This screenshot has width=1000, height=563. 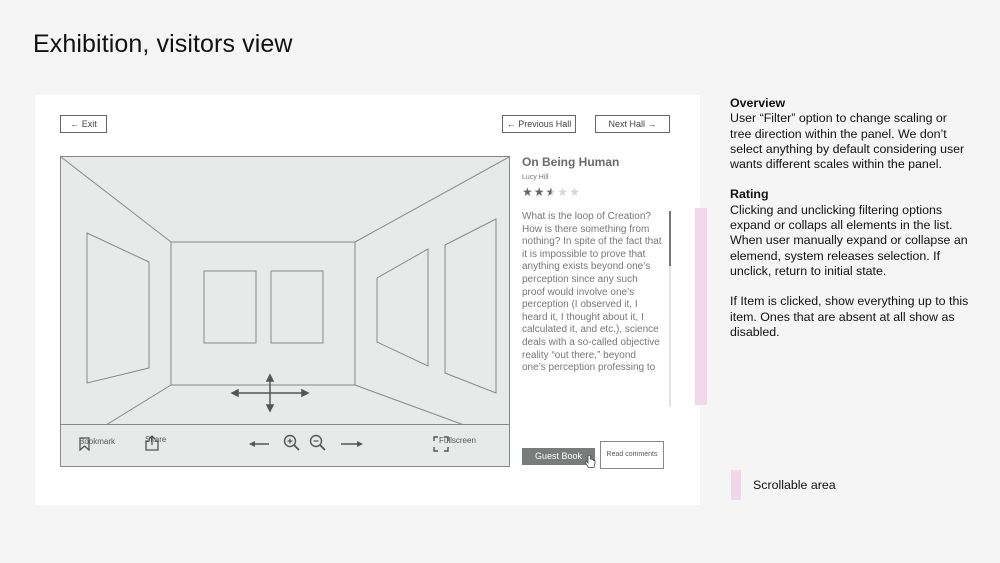 What do you see at coordinates (454, 444) in the screenshot?
I see `fullscreen-control: Fullscreen` at bounding box center [454, 444].